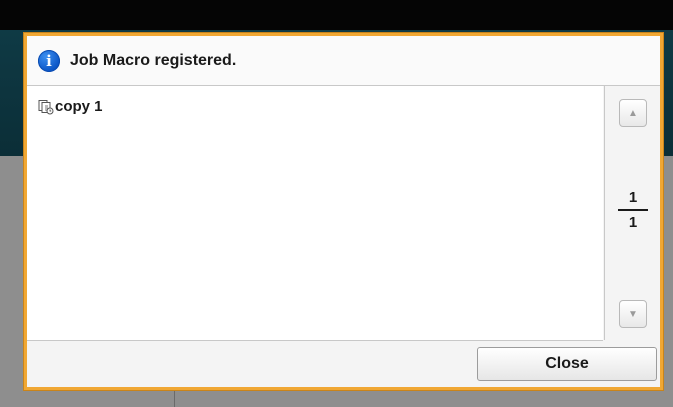  I want to click on down-arrow-icon: ▼, so click(633, 314).